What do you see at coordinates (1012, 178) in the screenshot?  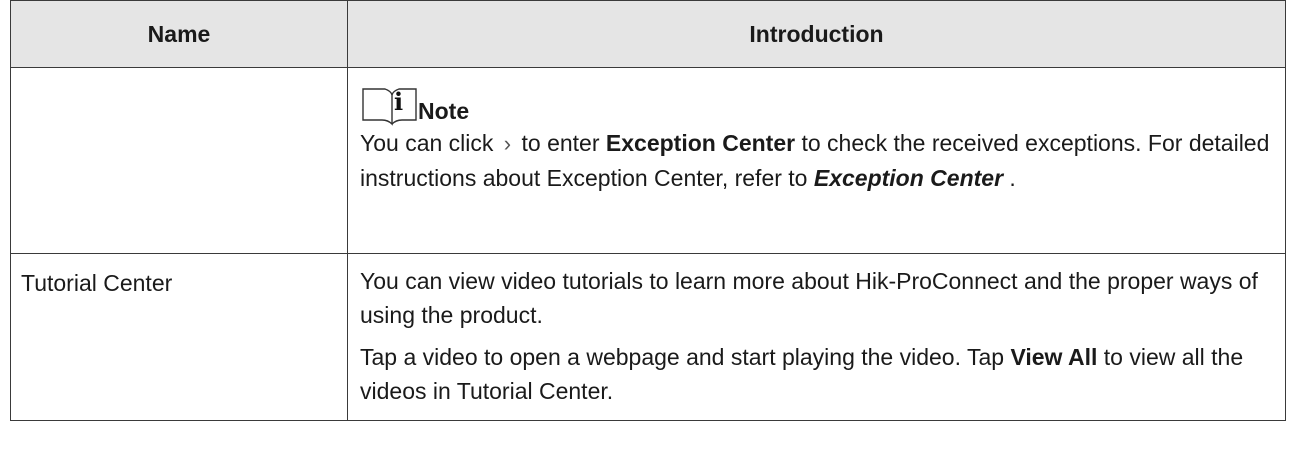 I see `note-end: .` at bounding box center [1012, 178].